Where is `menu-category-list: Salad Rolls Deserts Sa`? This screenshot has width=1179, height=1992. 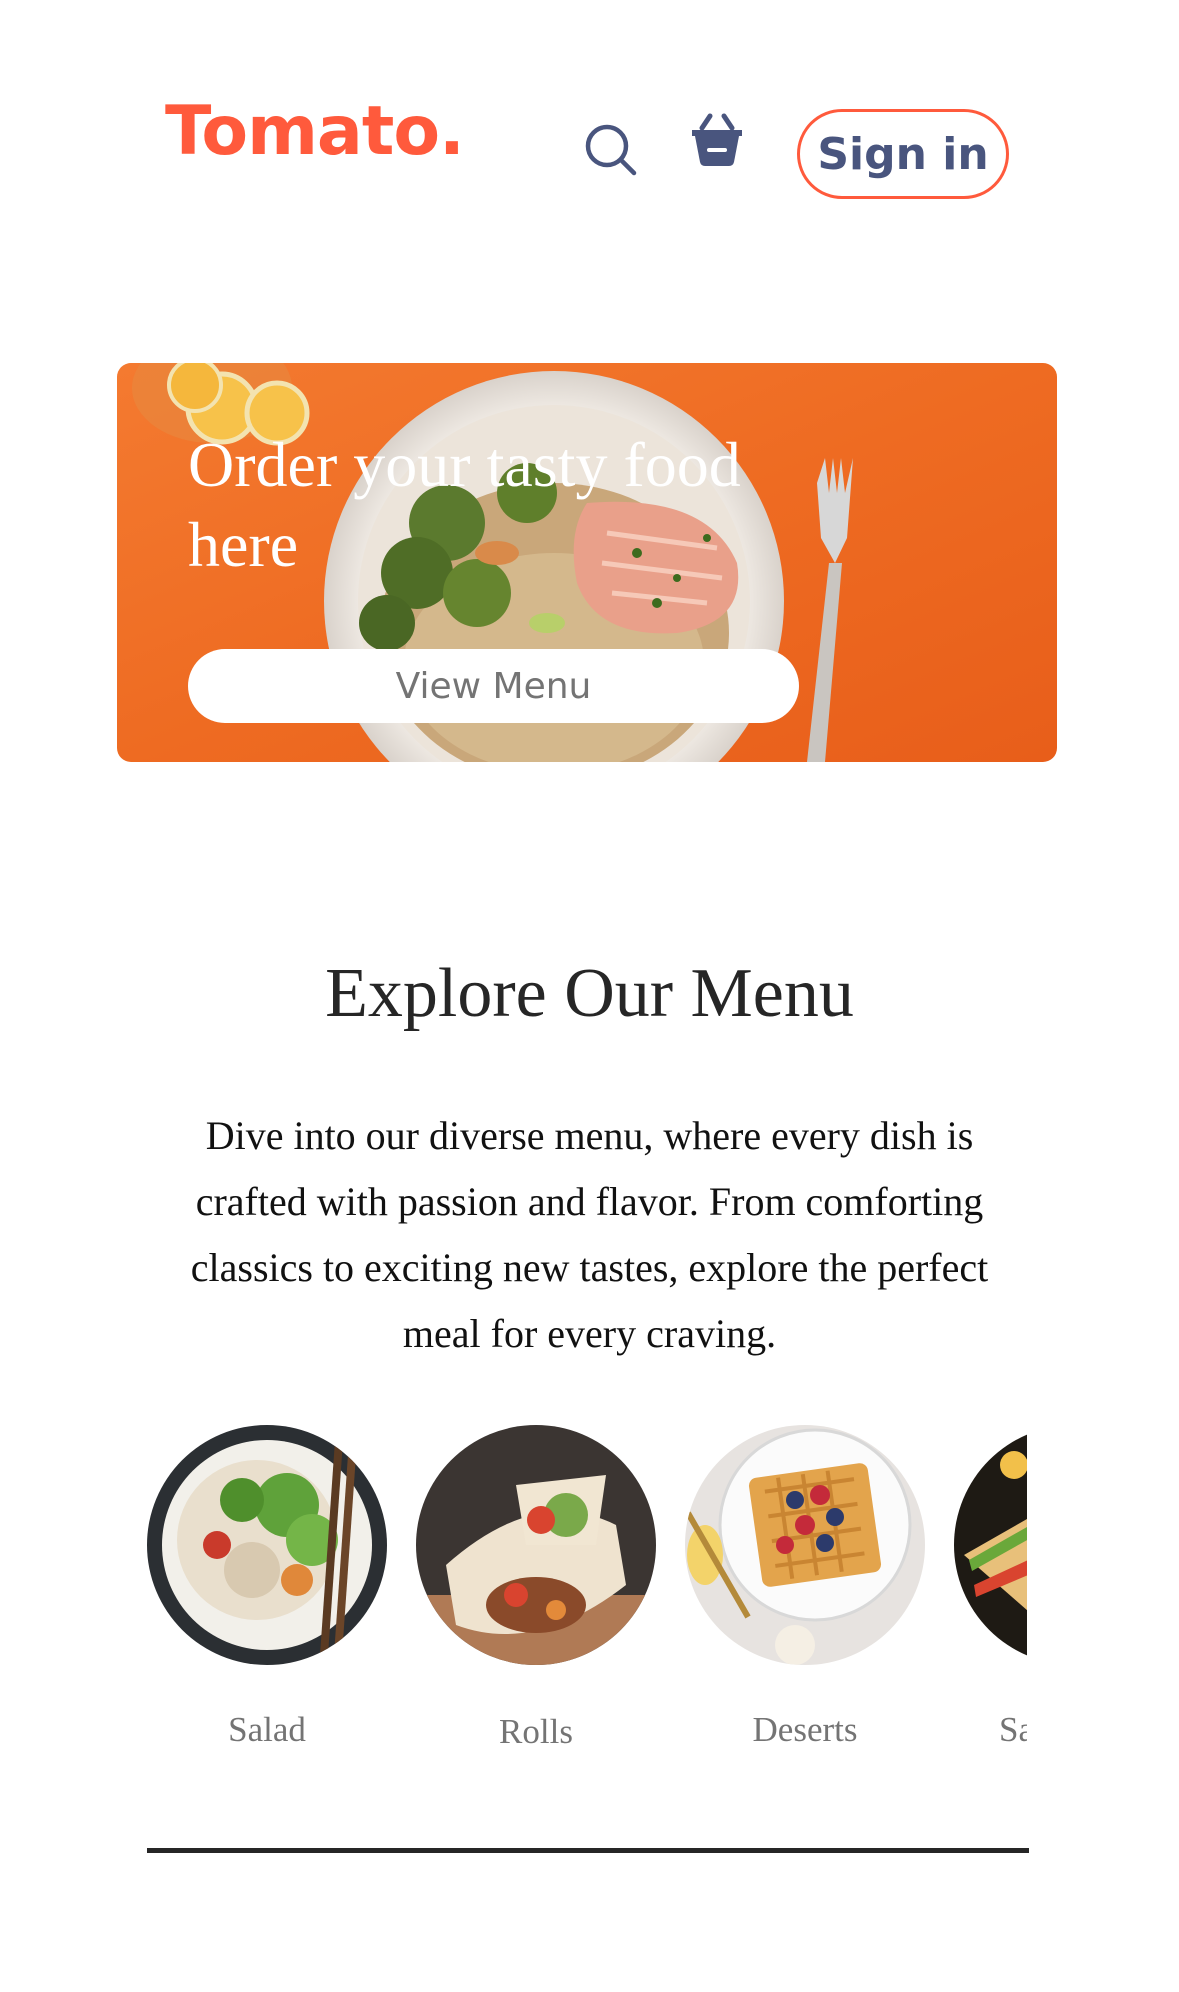 menu-category-list: Salad Rolls Deserts Sa is located at coordinates (587, 1595).